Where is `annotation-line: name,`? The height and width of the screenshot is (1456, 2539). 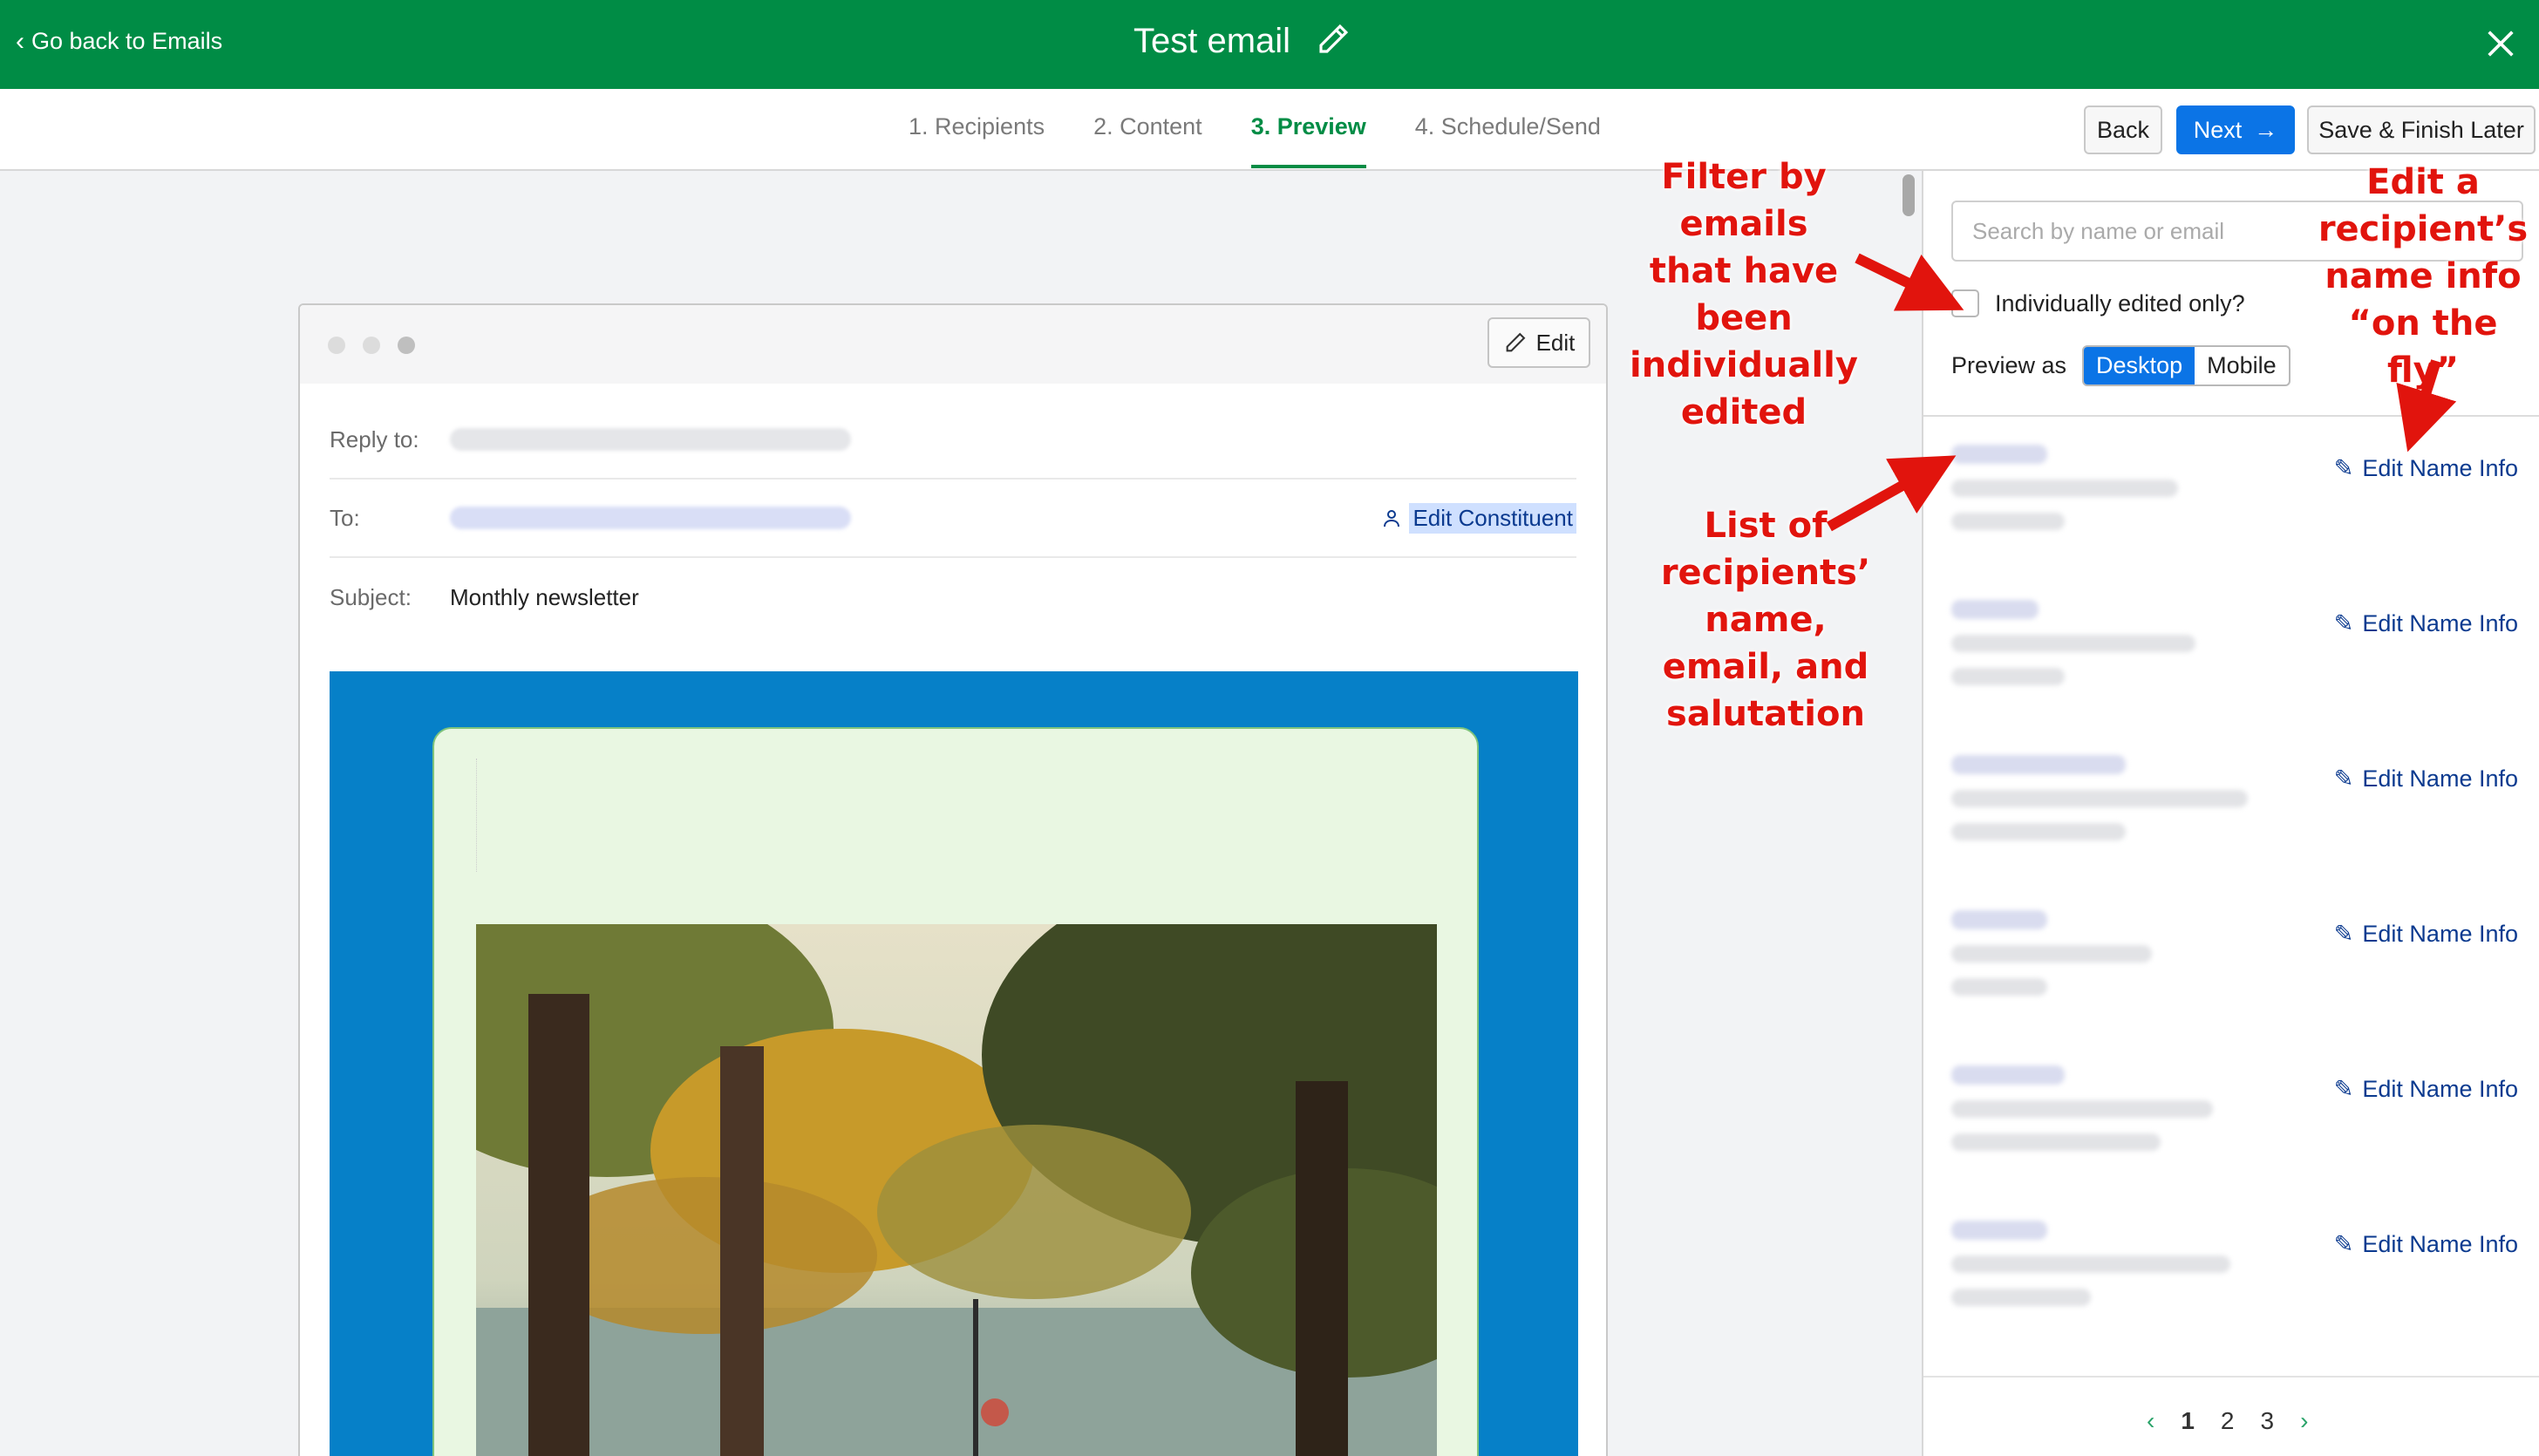 annotation-line: name, is located at coordinates (1766, 620).